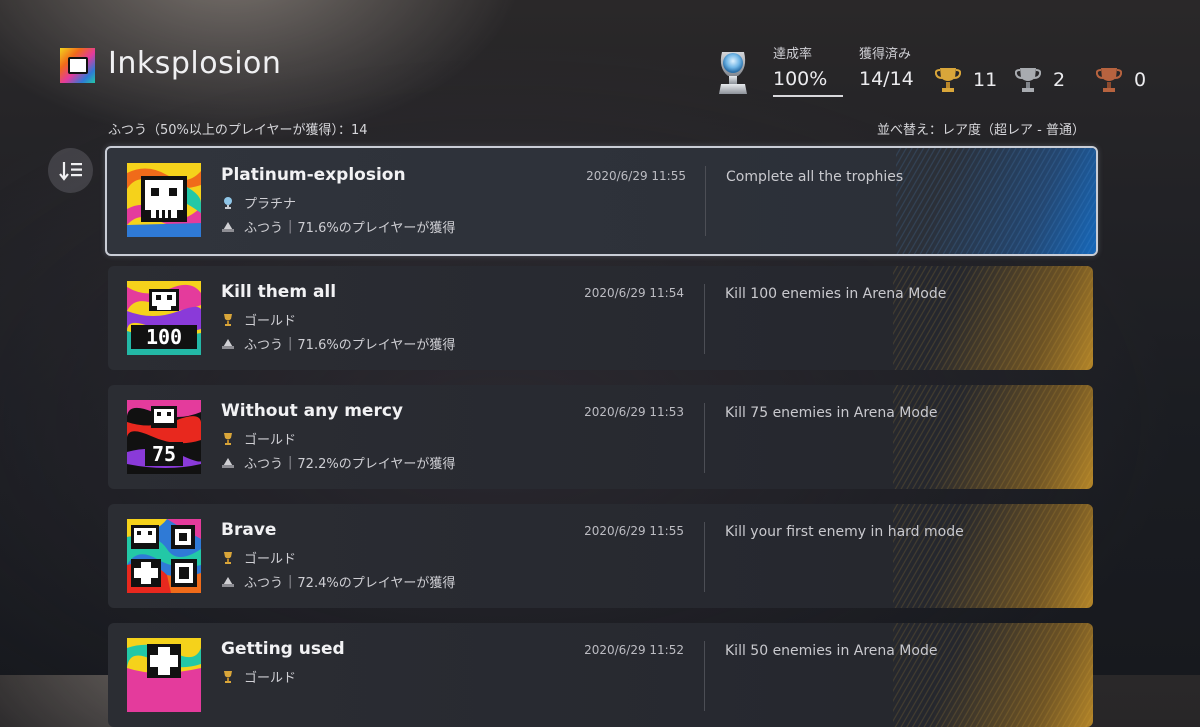 This screenshot has width=1200, height=727. What do you see at coordinates (844, 532) in the screenshot?
I see `trophy-description: Kill your first enemy in hard mode` at bounding box center [844, 532].